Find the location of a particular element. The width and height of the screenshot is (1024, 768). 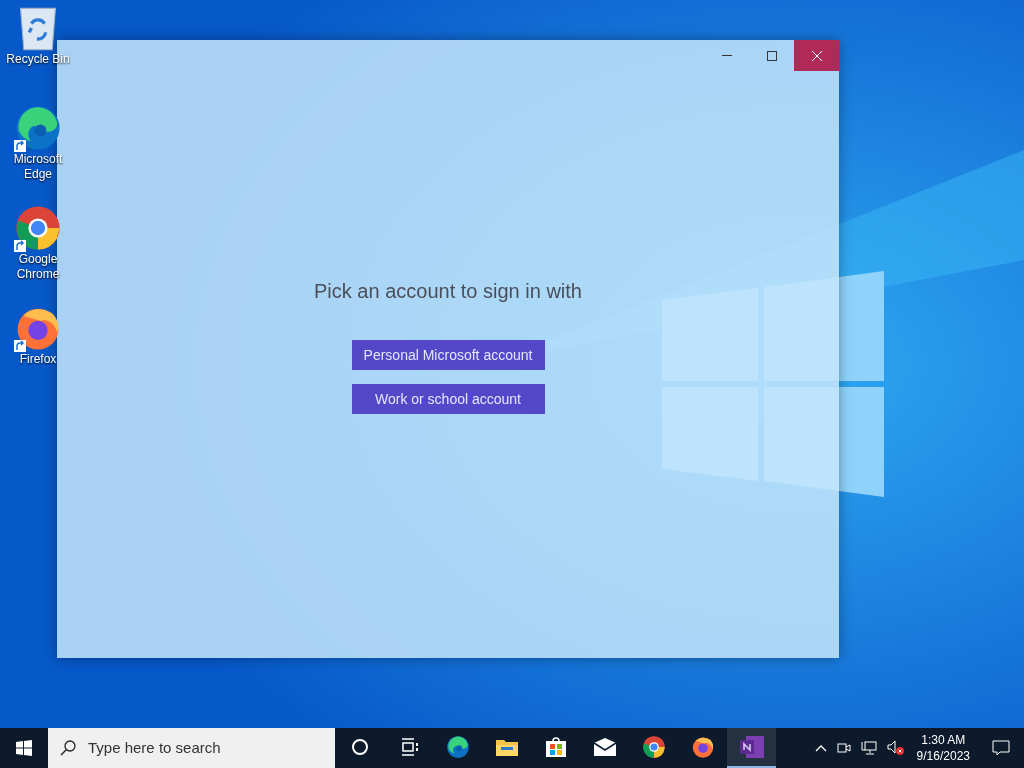

clock: 1:30 AM 9/16/2023 is located at coordinates (943, 748).